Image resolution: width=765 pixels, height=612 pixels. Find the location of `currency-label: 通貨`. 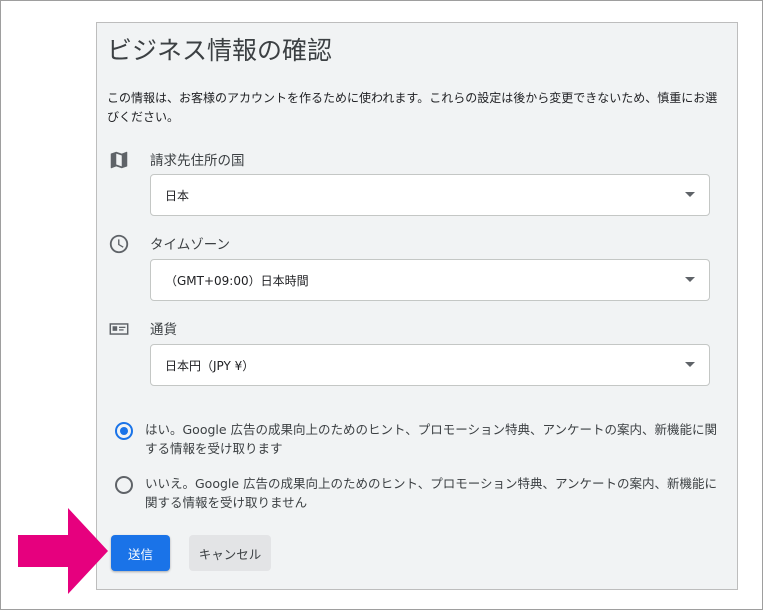

currency-label: 通貨 is located at coordinates (163, 330).